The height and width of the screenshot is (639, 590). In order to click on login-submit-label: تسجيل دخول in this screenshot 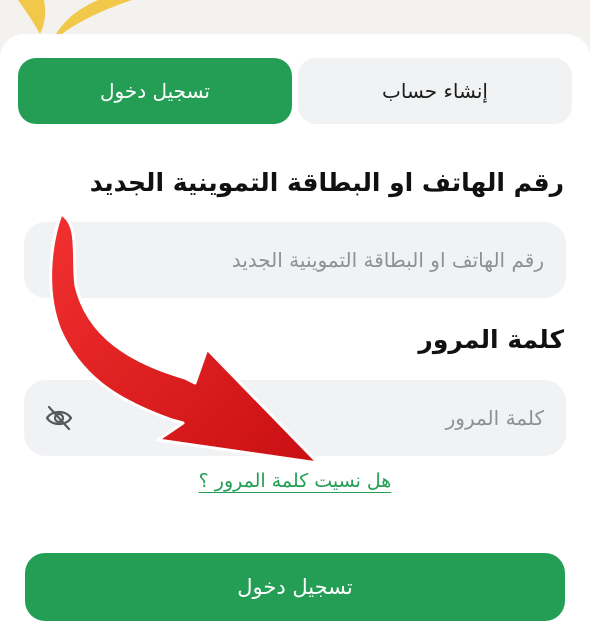, I will do `click(295, 587)`.